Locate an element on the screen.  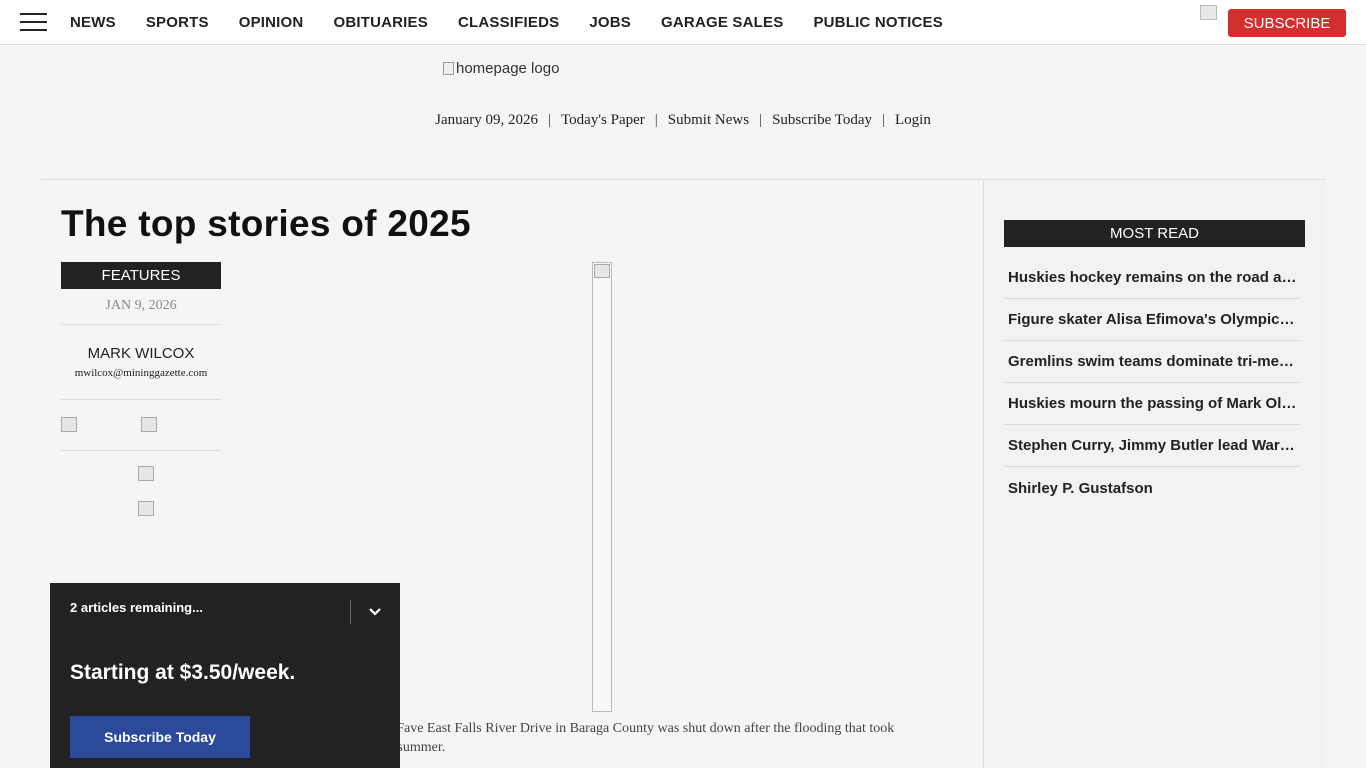
paywall-subscribe-button: Subscribe Today is located at coordinates (160, 737).